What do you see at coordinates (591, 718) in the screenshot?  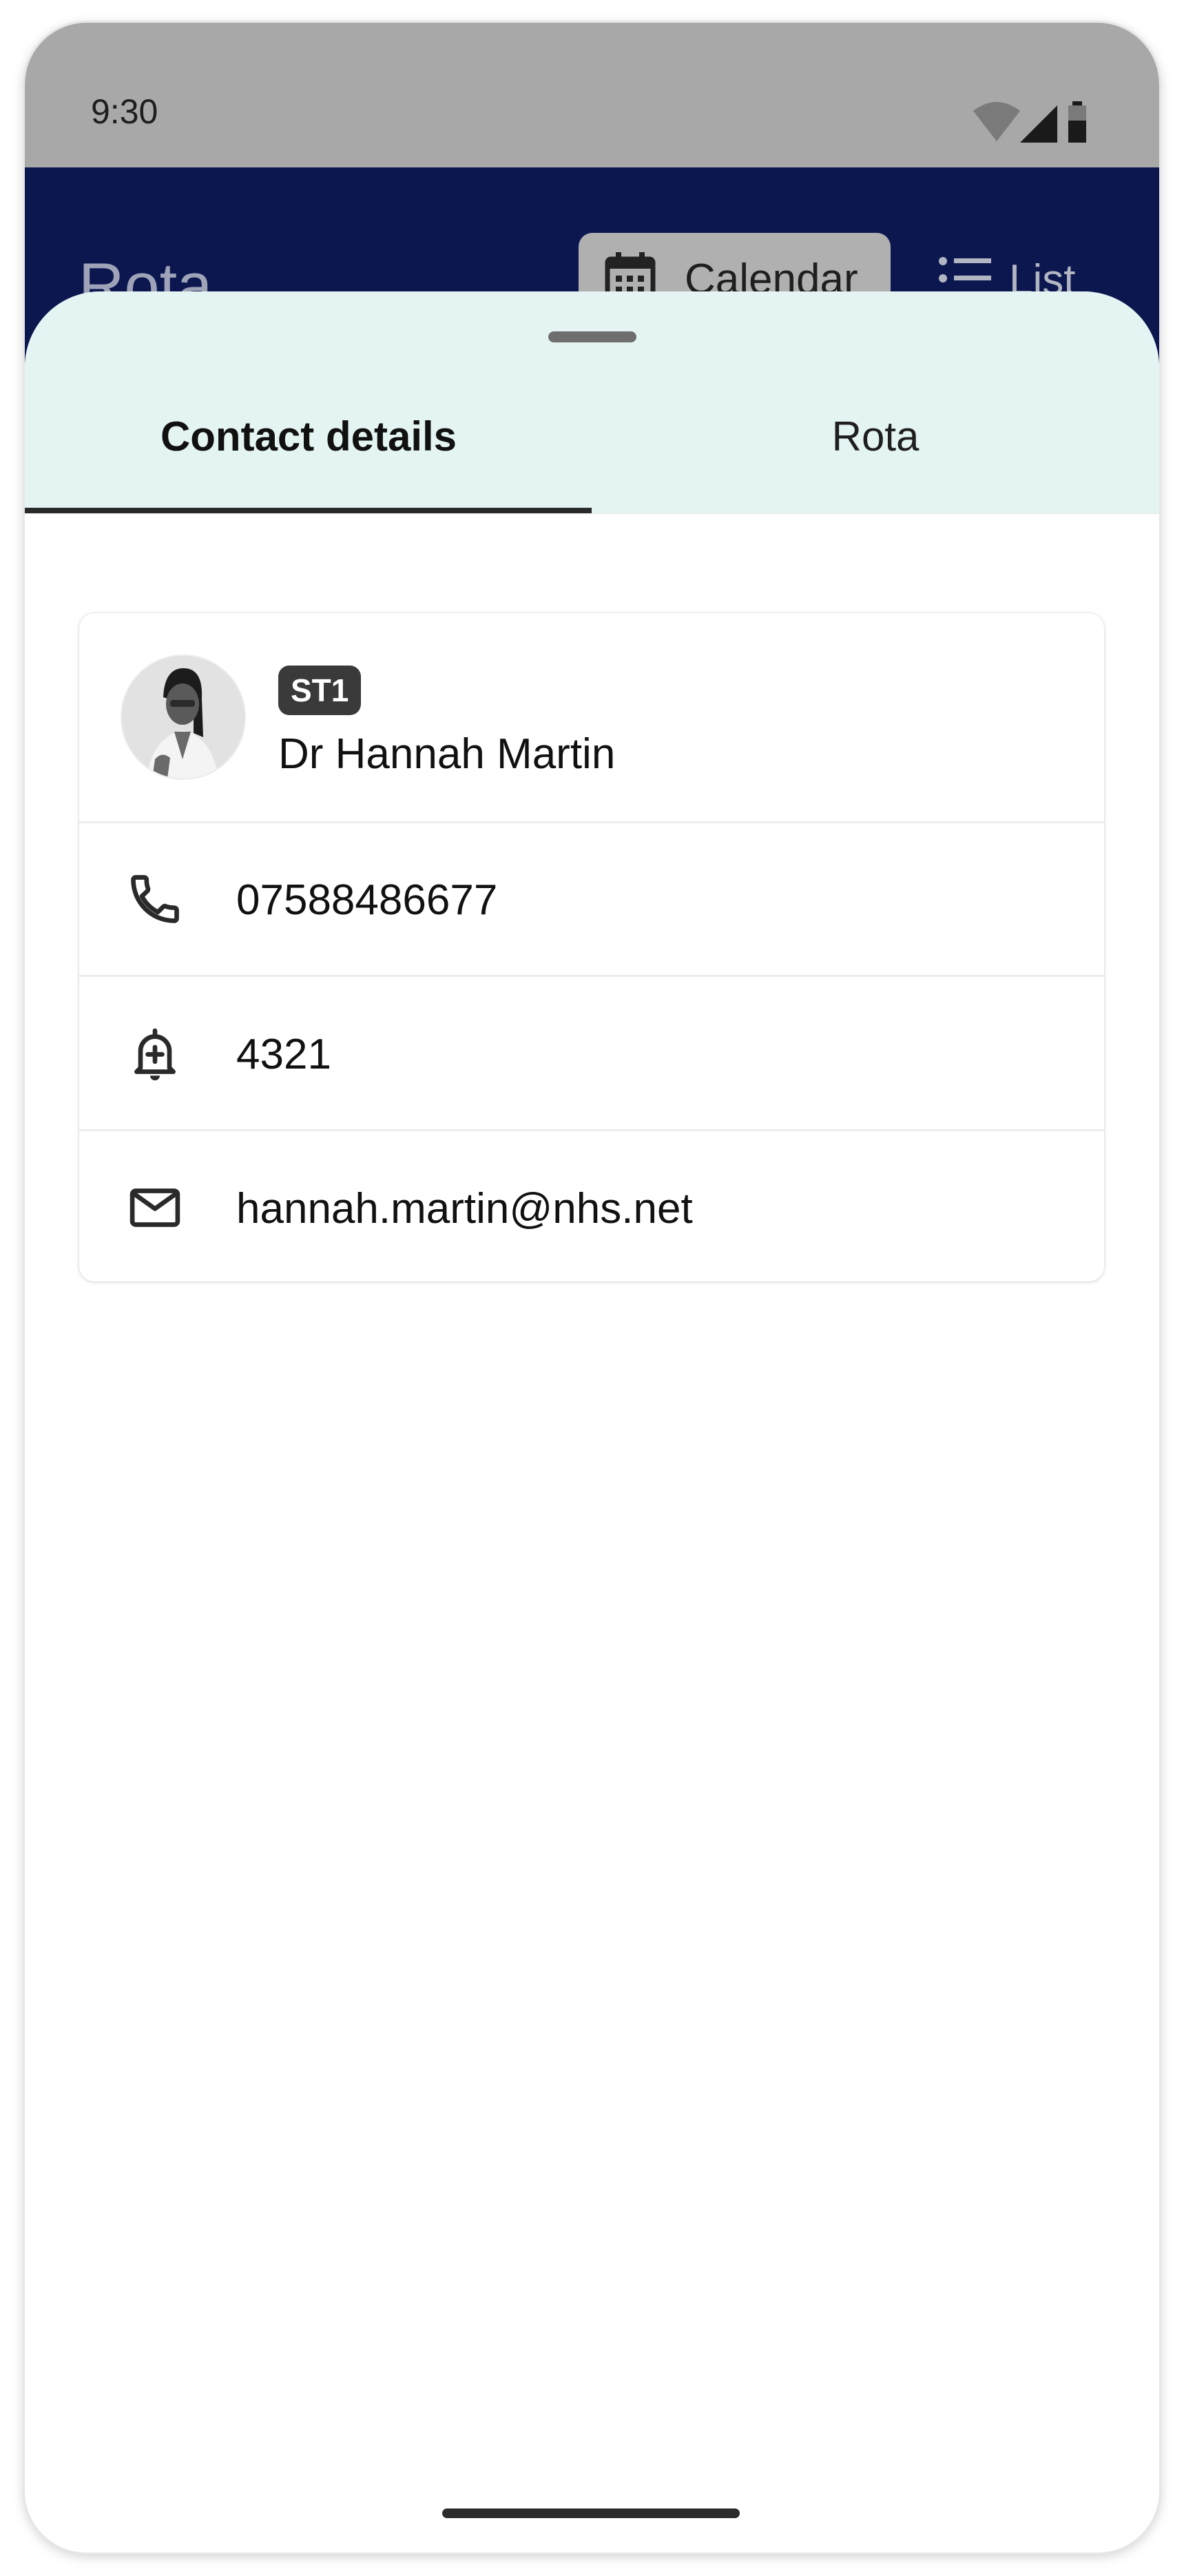 I see `profile-row: ST1 Dr Hannah Martin` at bounding box center [591, 718].